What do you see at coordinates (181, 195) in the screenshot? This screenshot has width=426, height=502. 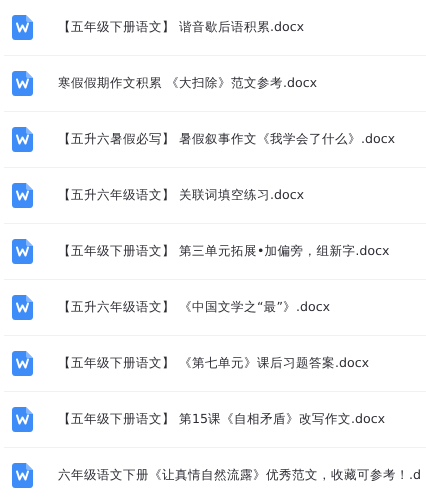 I see `file-name: 【五升六年级语文】 关联词填空练习.docx` at bounding box center [181, 195].